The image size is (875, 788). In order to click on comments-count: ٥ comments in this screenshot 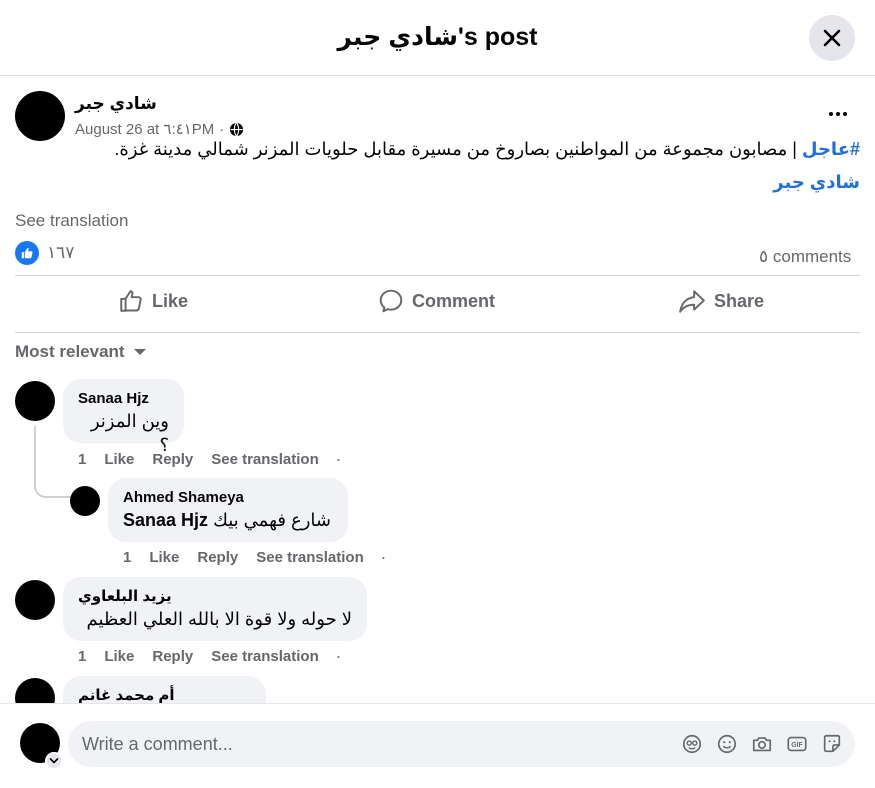, I will do `click(809, 257)`.